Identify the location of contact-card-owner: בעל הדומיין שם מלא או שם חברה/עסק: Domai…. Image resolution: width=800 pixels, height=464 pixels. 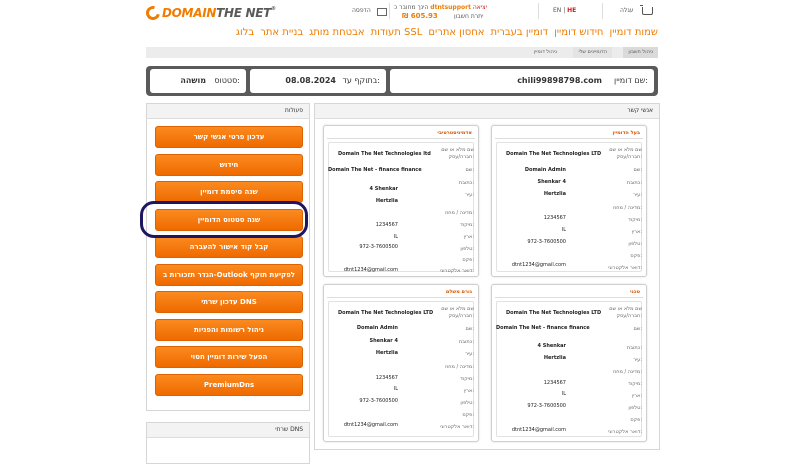
(569, 201).